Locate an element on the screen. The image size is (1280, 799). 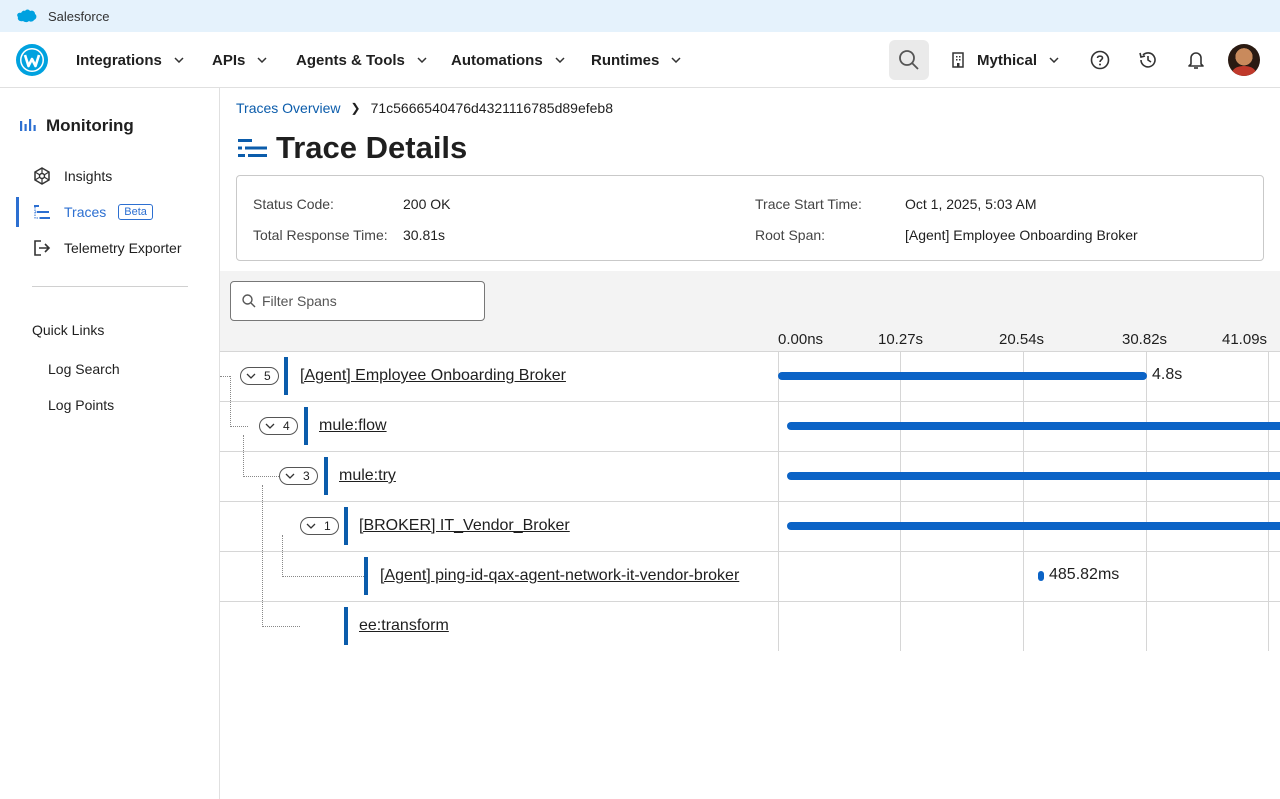
org-switcher: Mythical is located at coordinates (1005, 60).